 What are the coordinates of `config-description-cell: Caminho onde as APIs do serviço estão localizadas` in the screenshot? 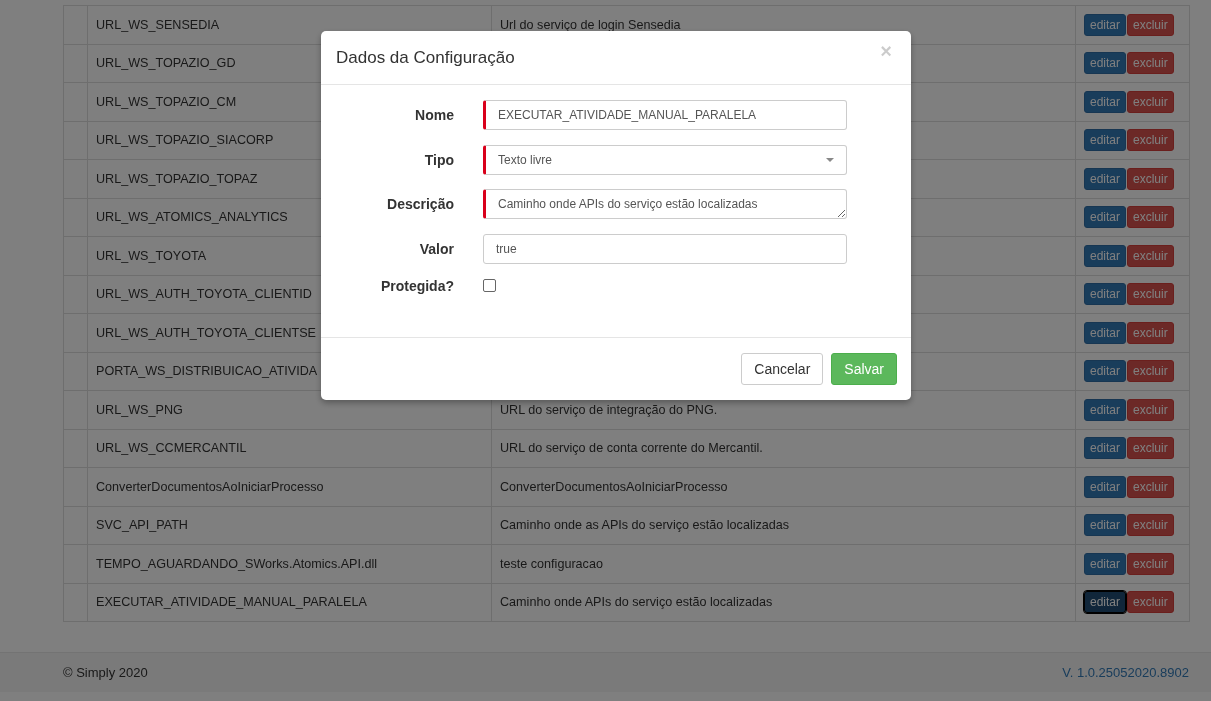 It's located at (783, 525).